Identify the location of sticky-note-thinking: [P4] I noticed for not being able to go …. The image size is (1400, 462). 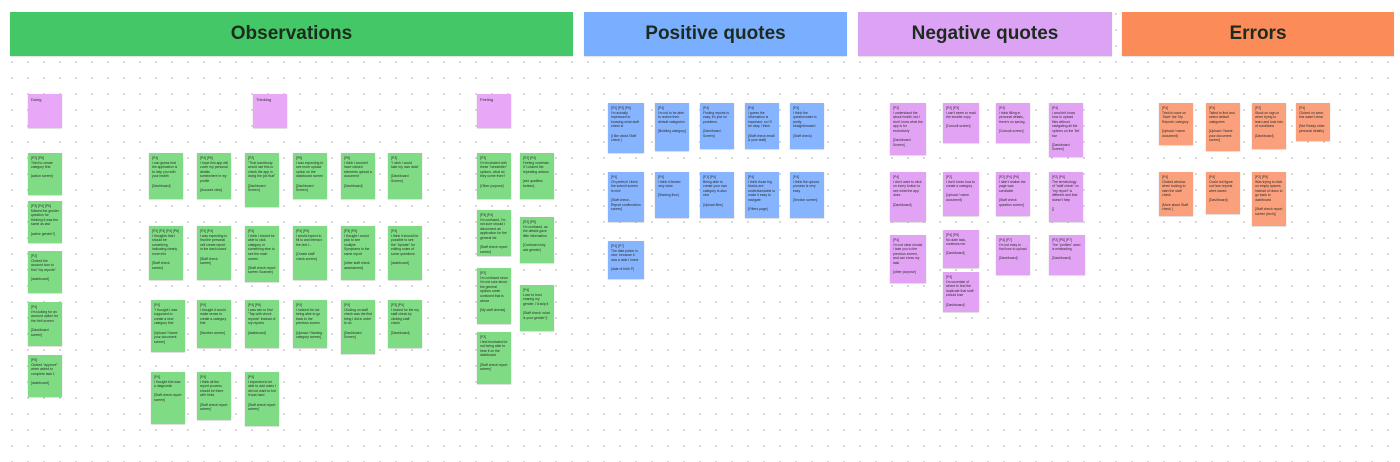
(310, 324).